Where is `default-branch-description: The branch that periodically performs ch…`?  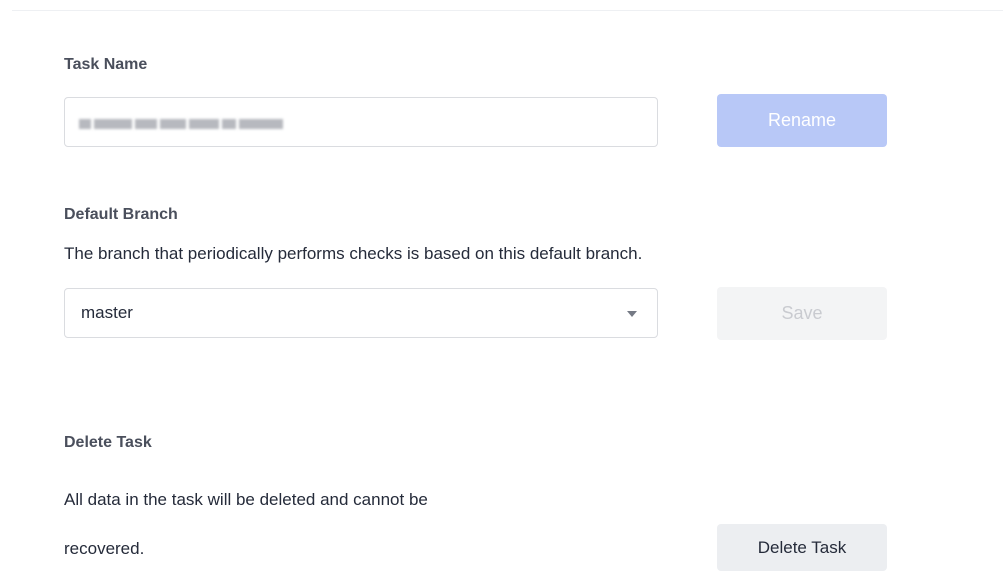 default-branch-description: The branch that periodically performs ch… is located at coordinates (353, 253).